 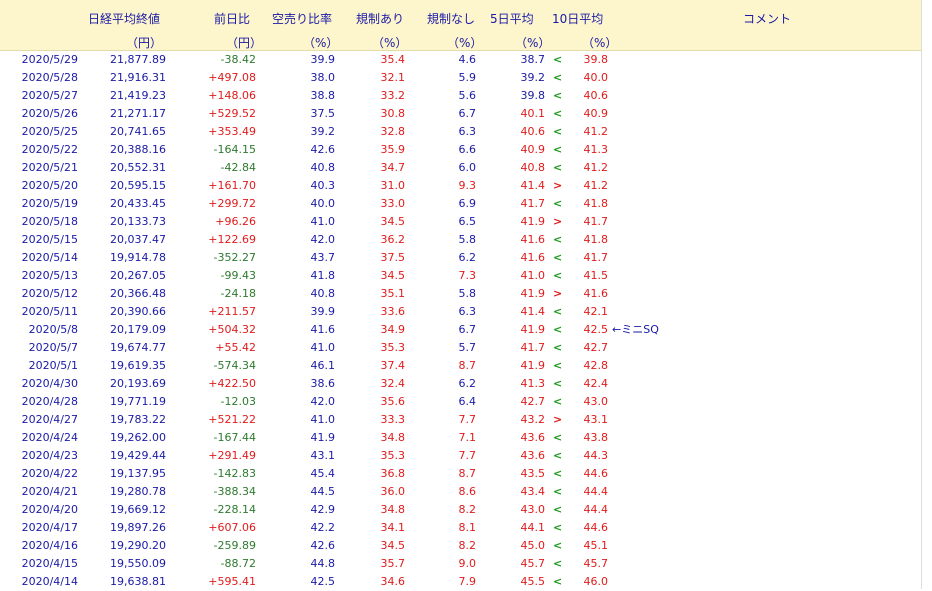 What do you see at coordinates (393, 329) in the screenshot?
I see `cell-regulated: 34.9` at bounding box center [393, 329].